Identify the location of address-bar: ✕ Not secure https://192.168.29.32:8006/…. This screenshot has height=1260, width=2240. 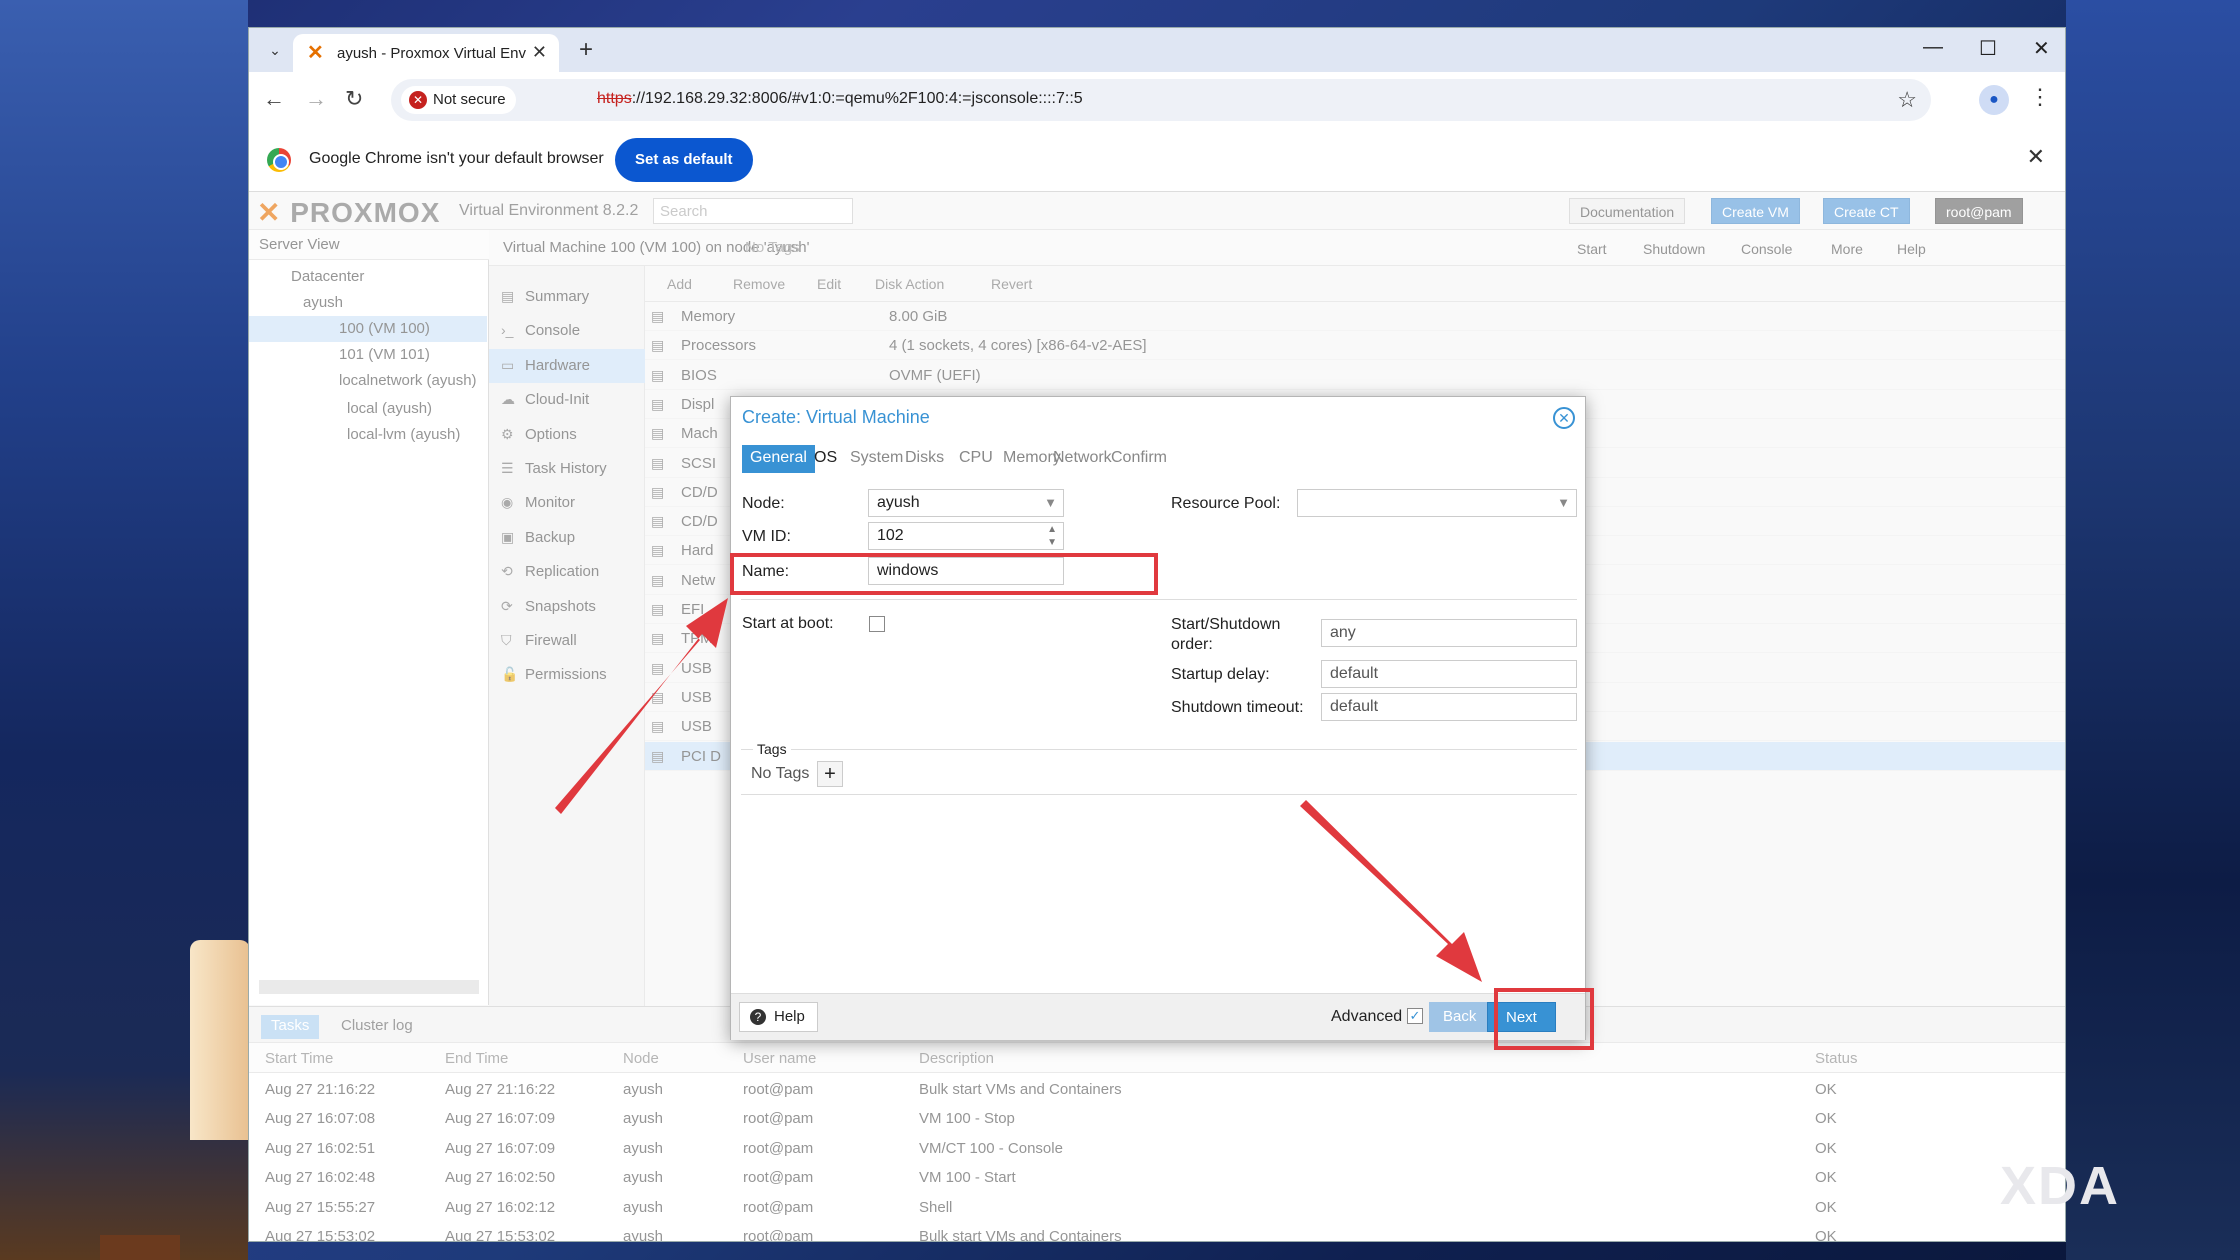
(1161, 100).